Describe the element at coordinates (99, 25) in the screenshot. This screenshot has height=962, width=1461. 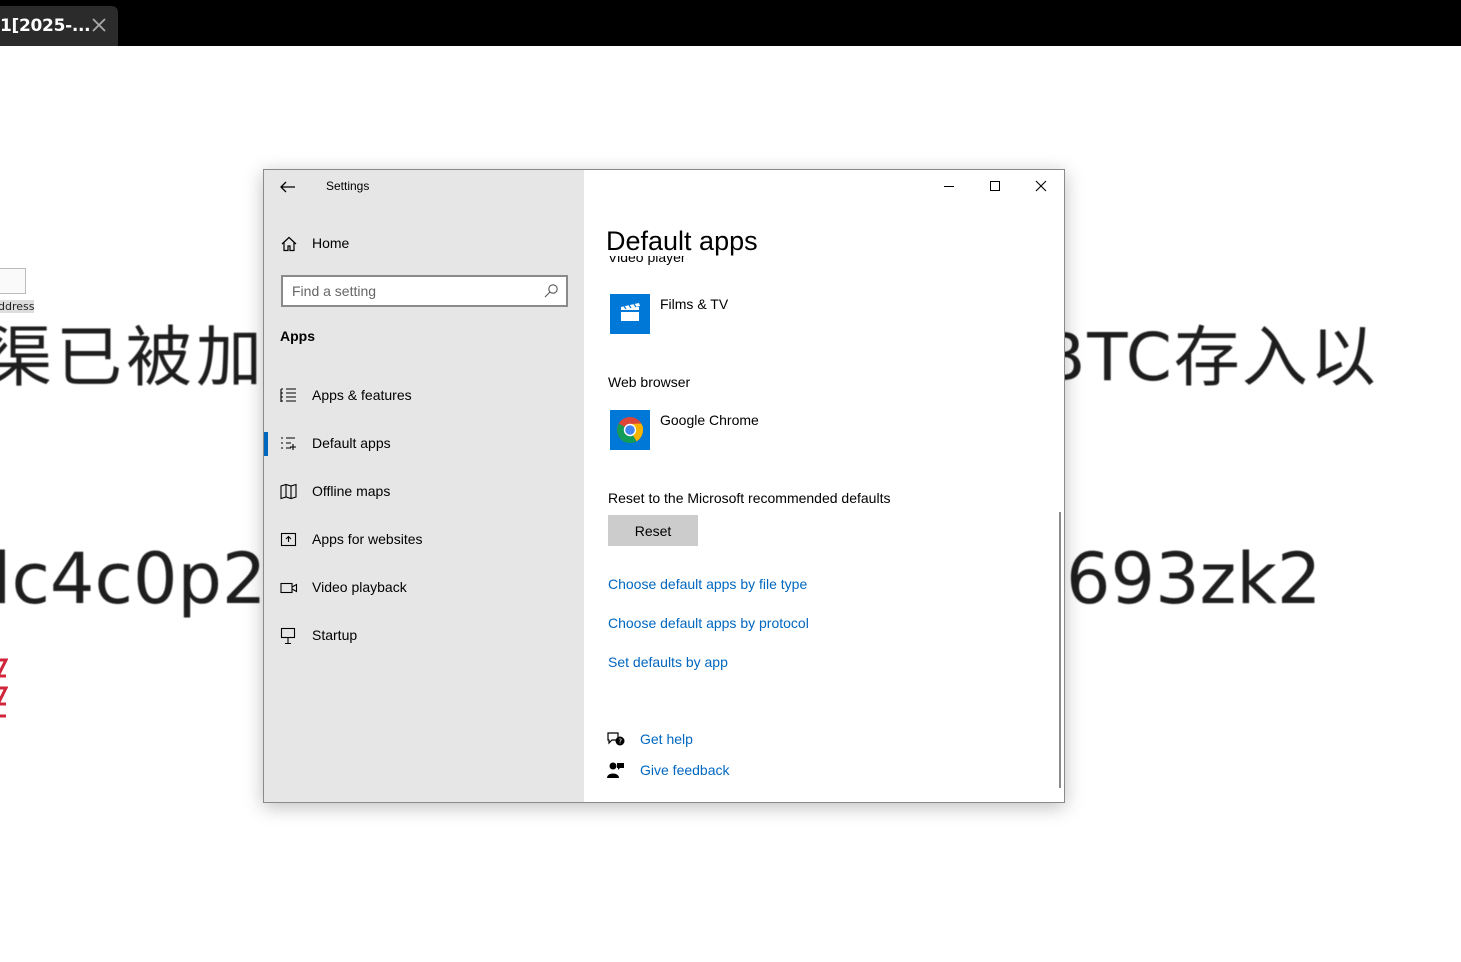
I see `close-tab-icon` at that location.